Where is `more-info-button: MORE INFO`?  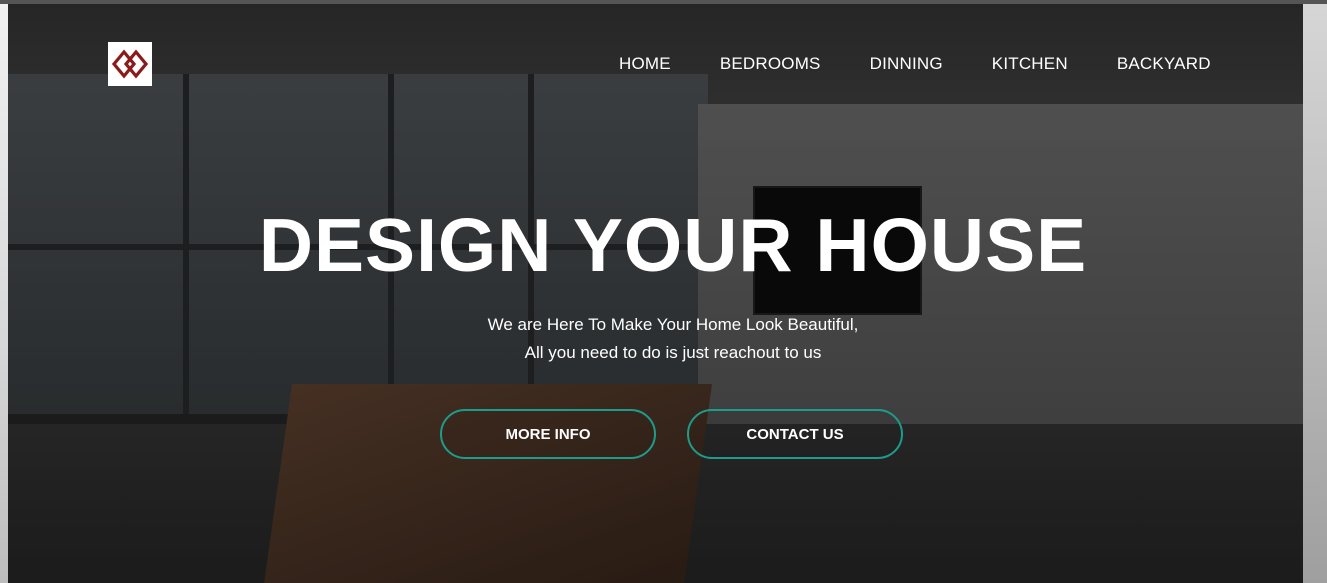
more-info-button: MORE INFO is located at coordinates (548, 434).